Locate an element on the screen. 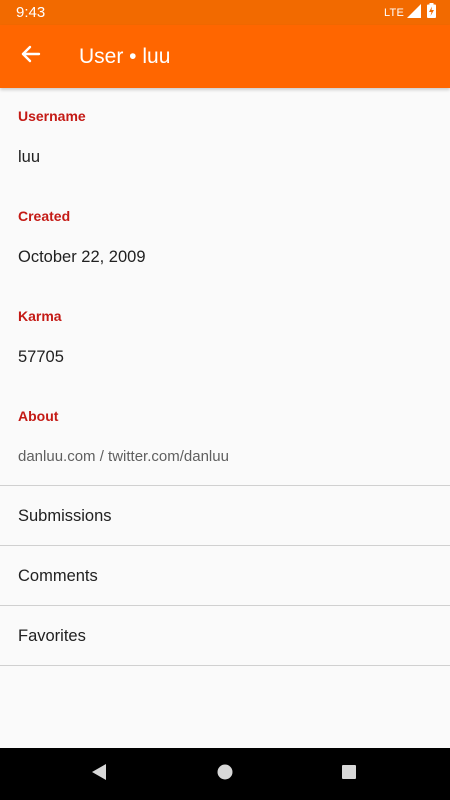  karma-value: 57705 is located at coordinates (41, 357).